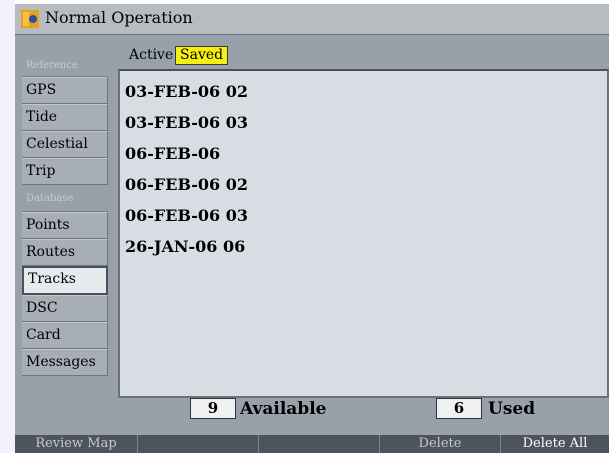 Image resolution: width=609 pixels, height=453 pixels. I want to click on sidebar-item-routes: Routes, so click(65, 252).